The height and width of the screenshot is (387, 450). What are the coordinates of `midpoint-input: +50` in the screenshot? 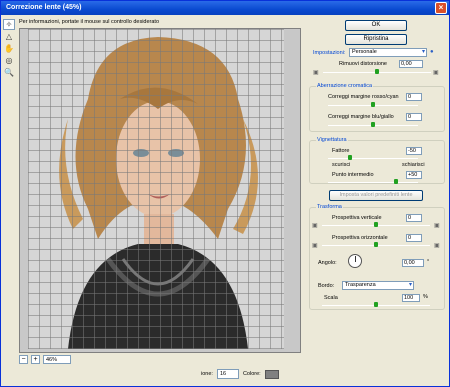 It's located at (414, 175).